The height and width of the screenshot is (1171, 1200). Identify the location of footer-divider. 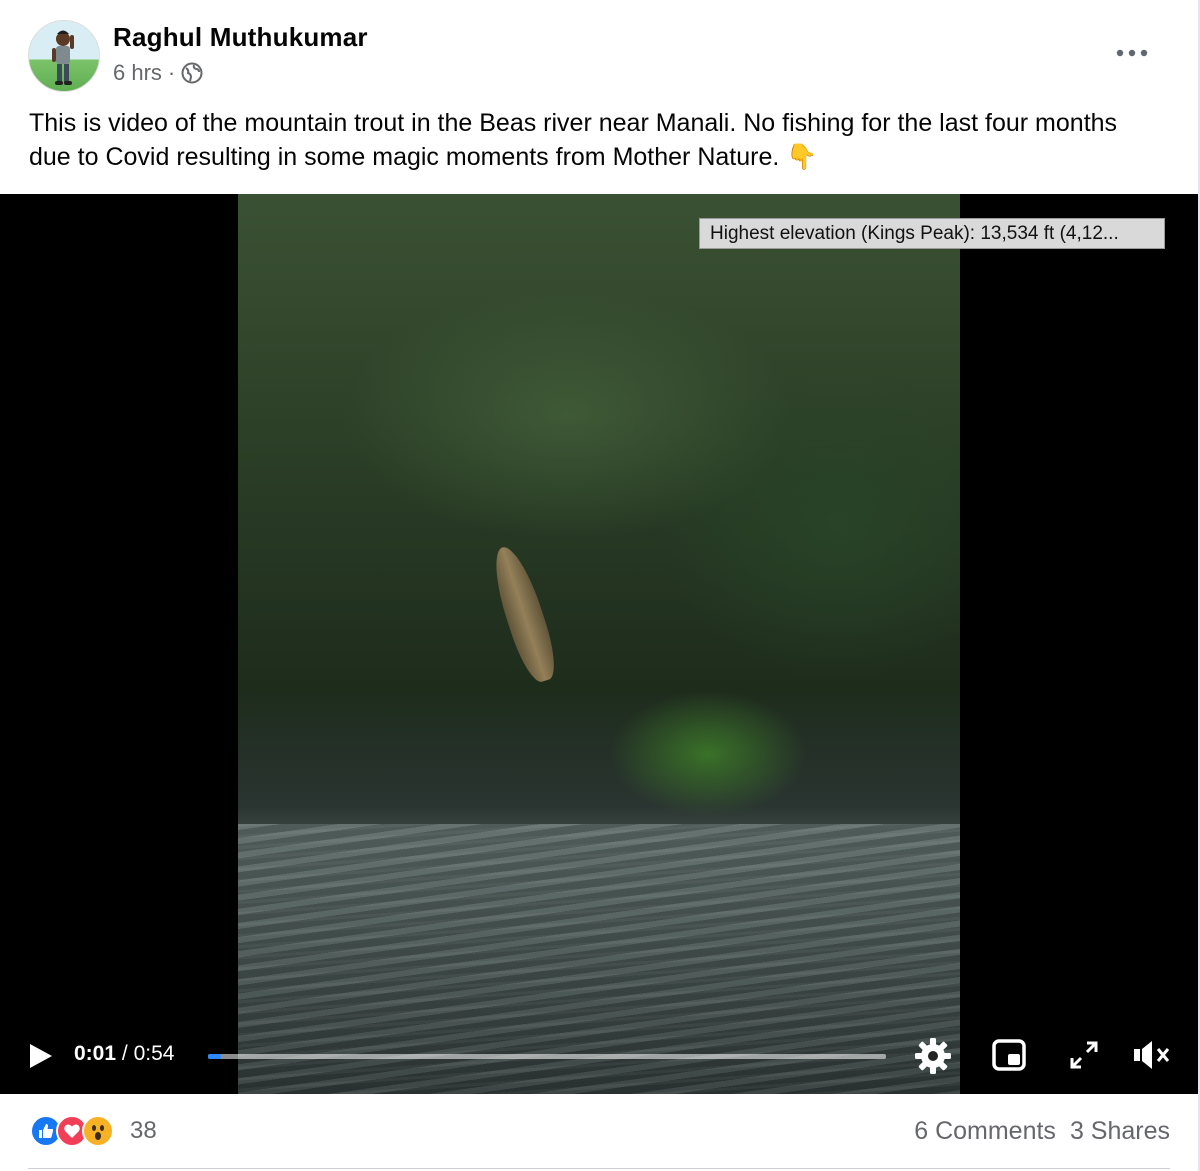
(599, 1168).